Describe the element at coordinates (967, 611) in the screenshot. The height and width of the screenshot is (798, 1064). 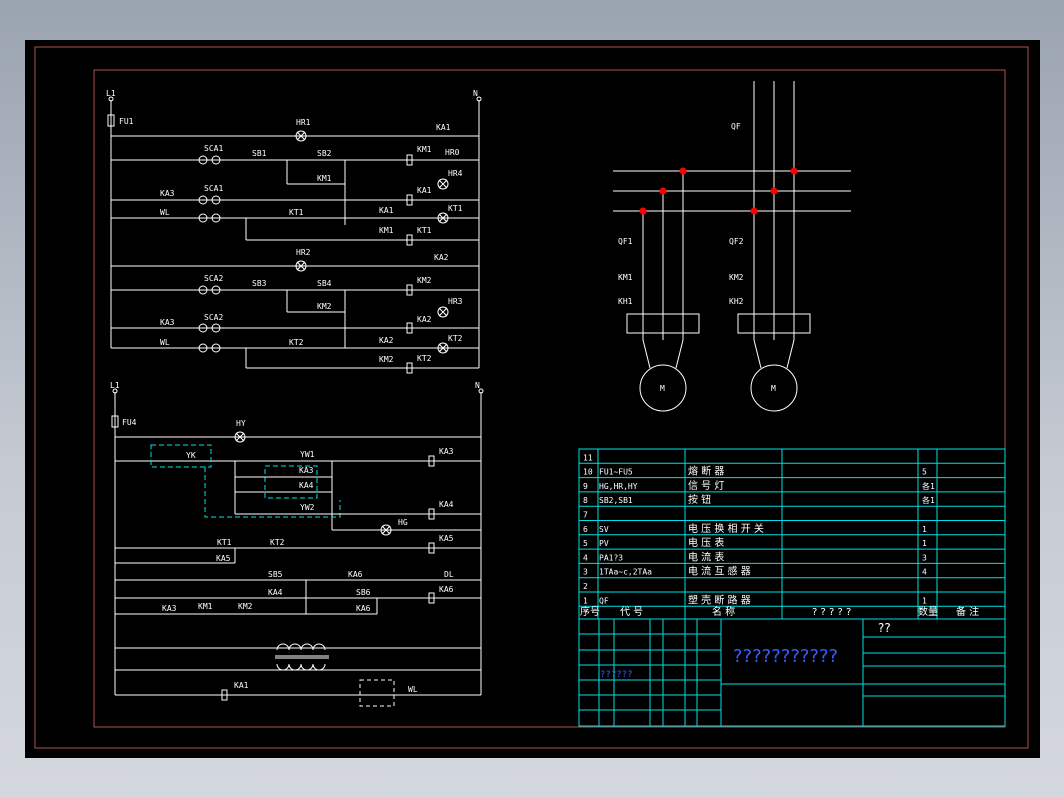
I see `bom-header-note: 备 注` at that location.